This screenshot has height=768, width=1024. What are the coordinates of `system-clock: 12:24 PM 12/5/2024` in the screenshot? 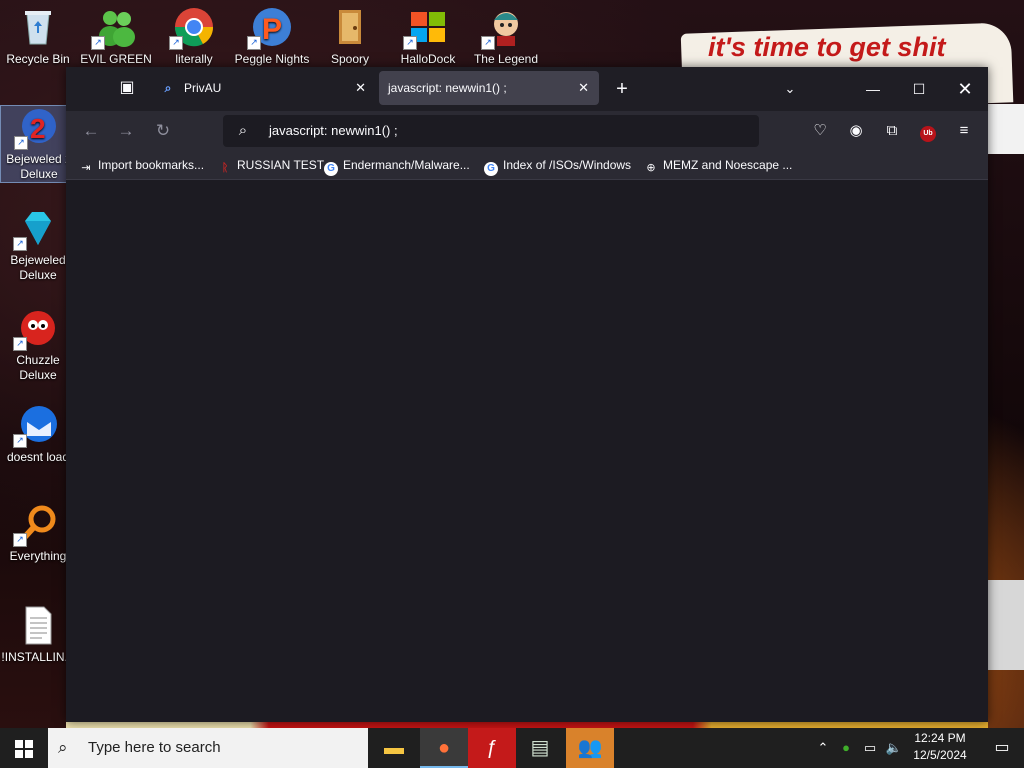 It's located at (940, 747).